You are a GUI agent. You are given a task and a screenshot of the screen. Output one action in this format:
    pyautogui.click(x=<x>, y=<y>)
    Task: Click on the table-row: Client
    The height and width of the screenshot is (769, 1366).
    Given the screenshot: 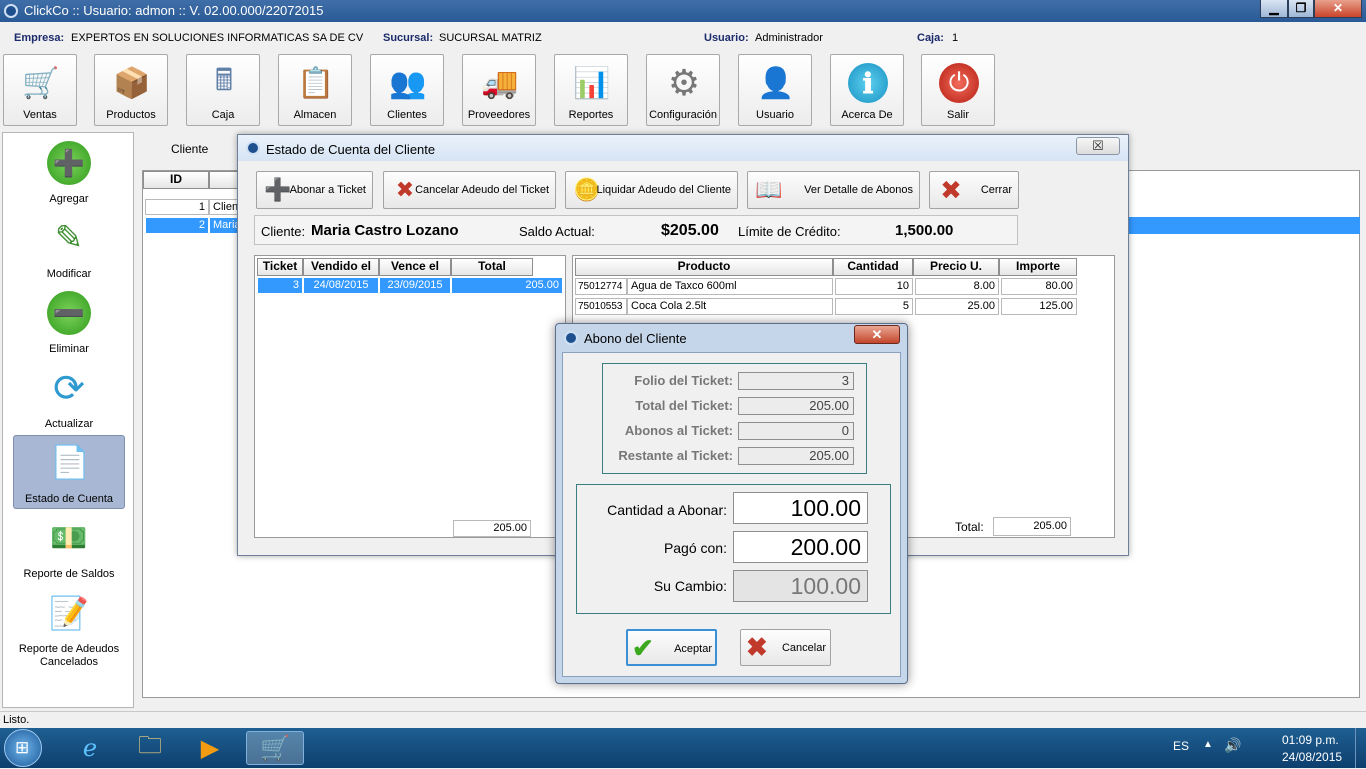 What is the action you would take?
    pyautogui.click(x=224, y=207)
    